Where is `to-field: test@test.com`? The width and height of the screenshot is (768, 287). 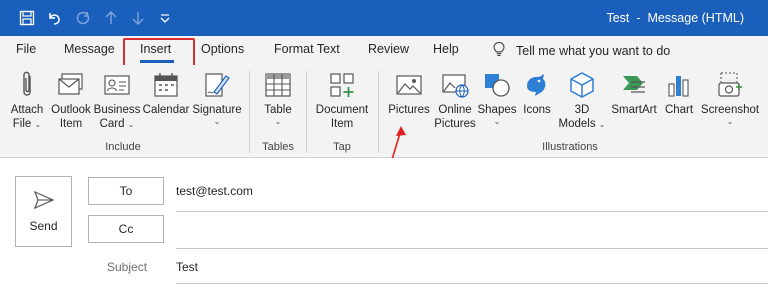 to-field: test@test.com is located at coordinates (214, 191).